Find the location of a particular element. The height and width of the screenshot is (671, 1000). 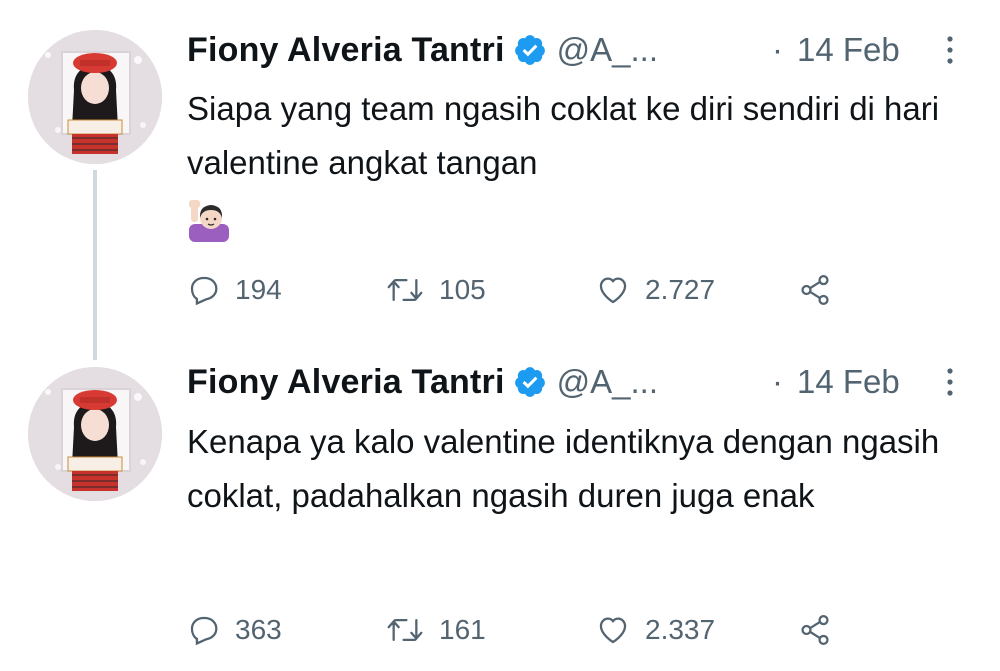

raising-hand-woman-emoji is located at coordinates (209, 220).